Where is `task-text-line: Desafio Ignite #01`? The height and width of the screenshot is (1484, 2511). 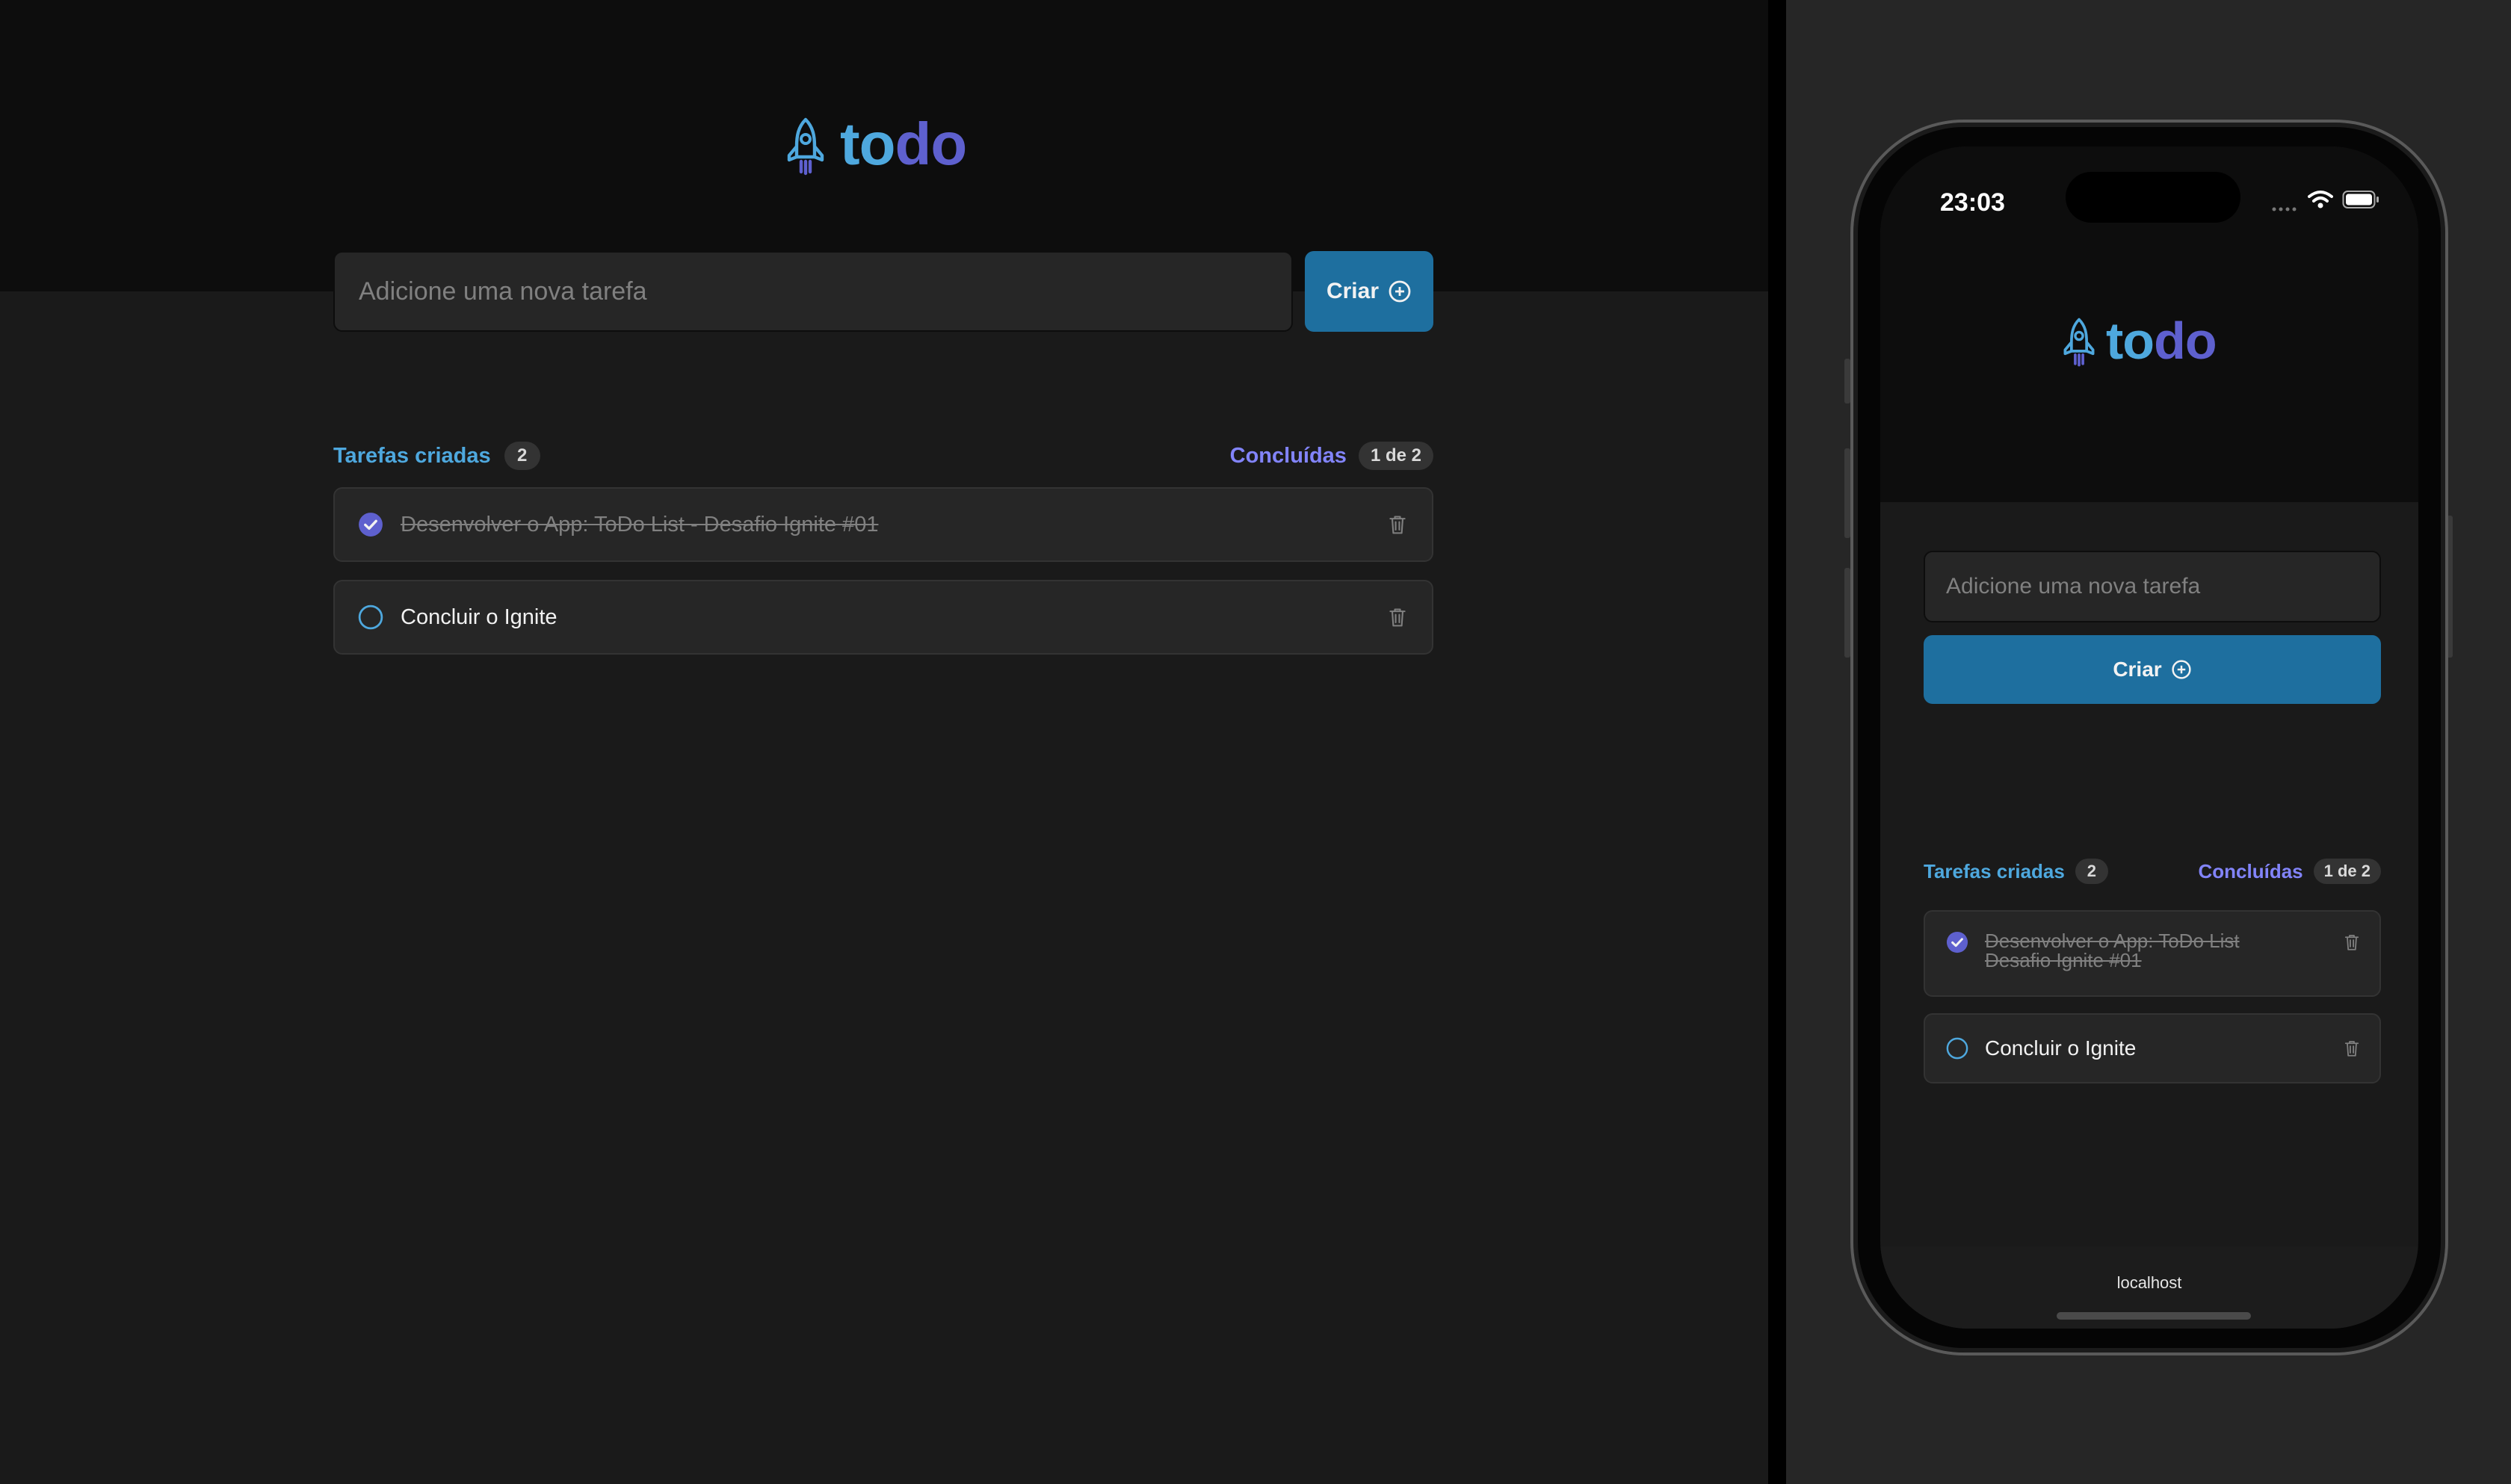 task-text-line: Desafio Ignite #01 is located at coordinates (2063, 960).